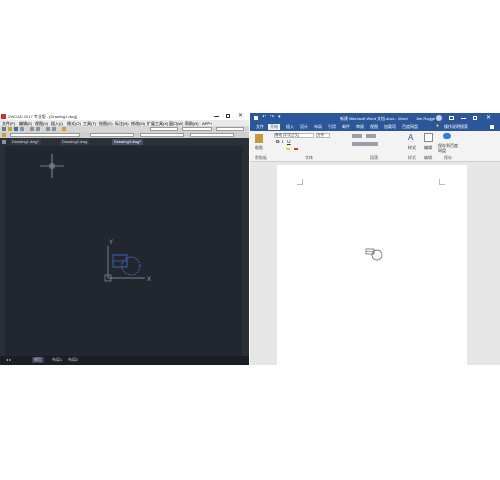  I want to click on tab-references: 引用, so click(332, 127).